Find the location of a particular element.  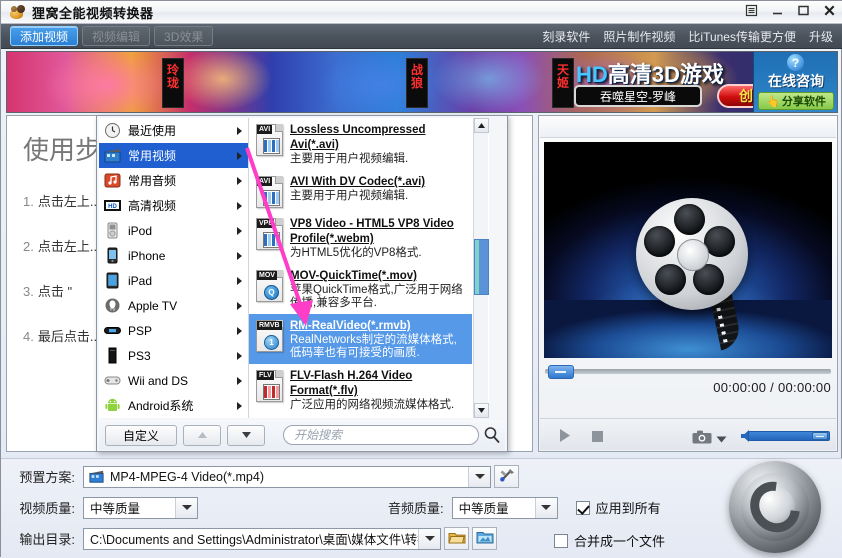

move-up-button is located at coordinates (202, 435).